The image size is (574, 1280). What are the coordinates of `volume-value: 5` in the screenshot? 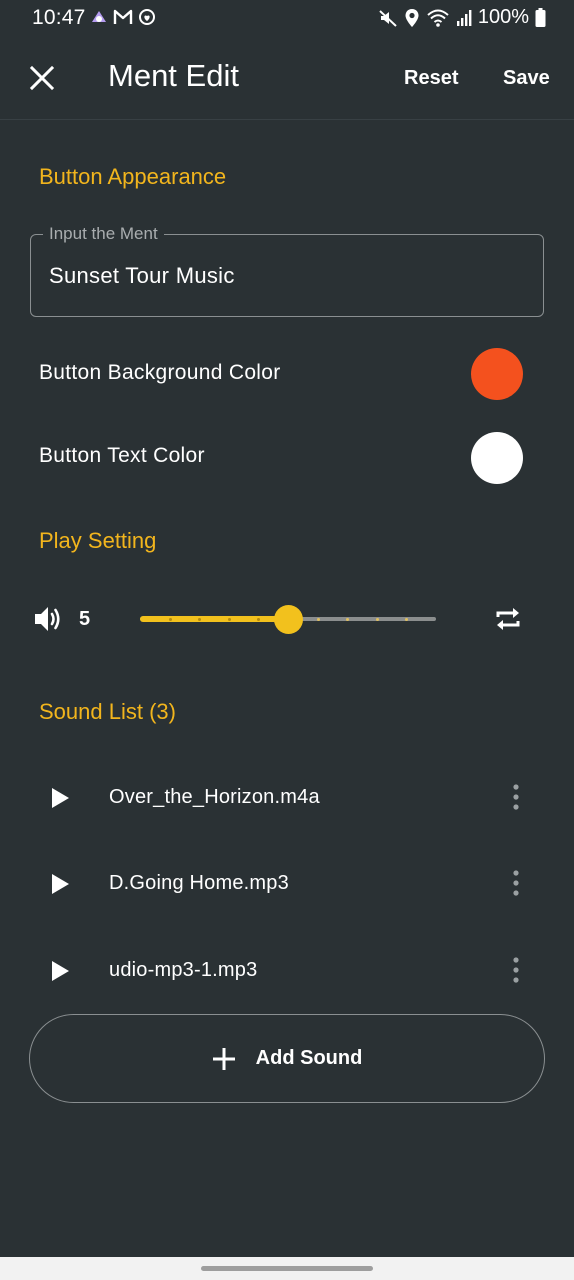 It's located at (85, 619).